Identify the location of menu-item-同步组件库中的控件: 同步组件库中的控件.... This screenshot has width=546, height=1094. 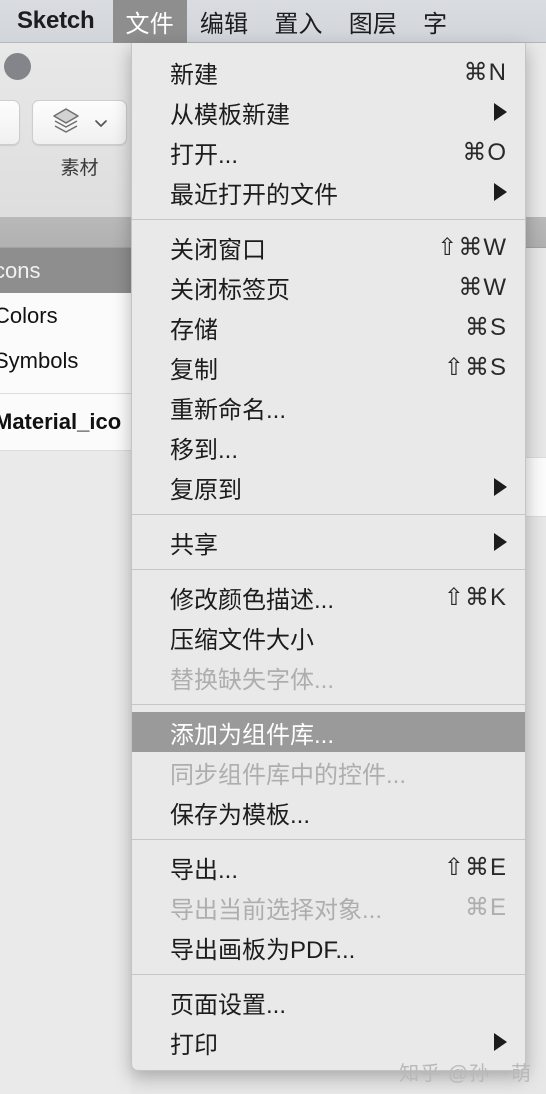
(328, 772).